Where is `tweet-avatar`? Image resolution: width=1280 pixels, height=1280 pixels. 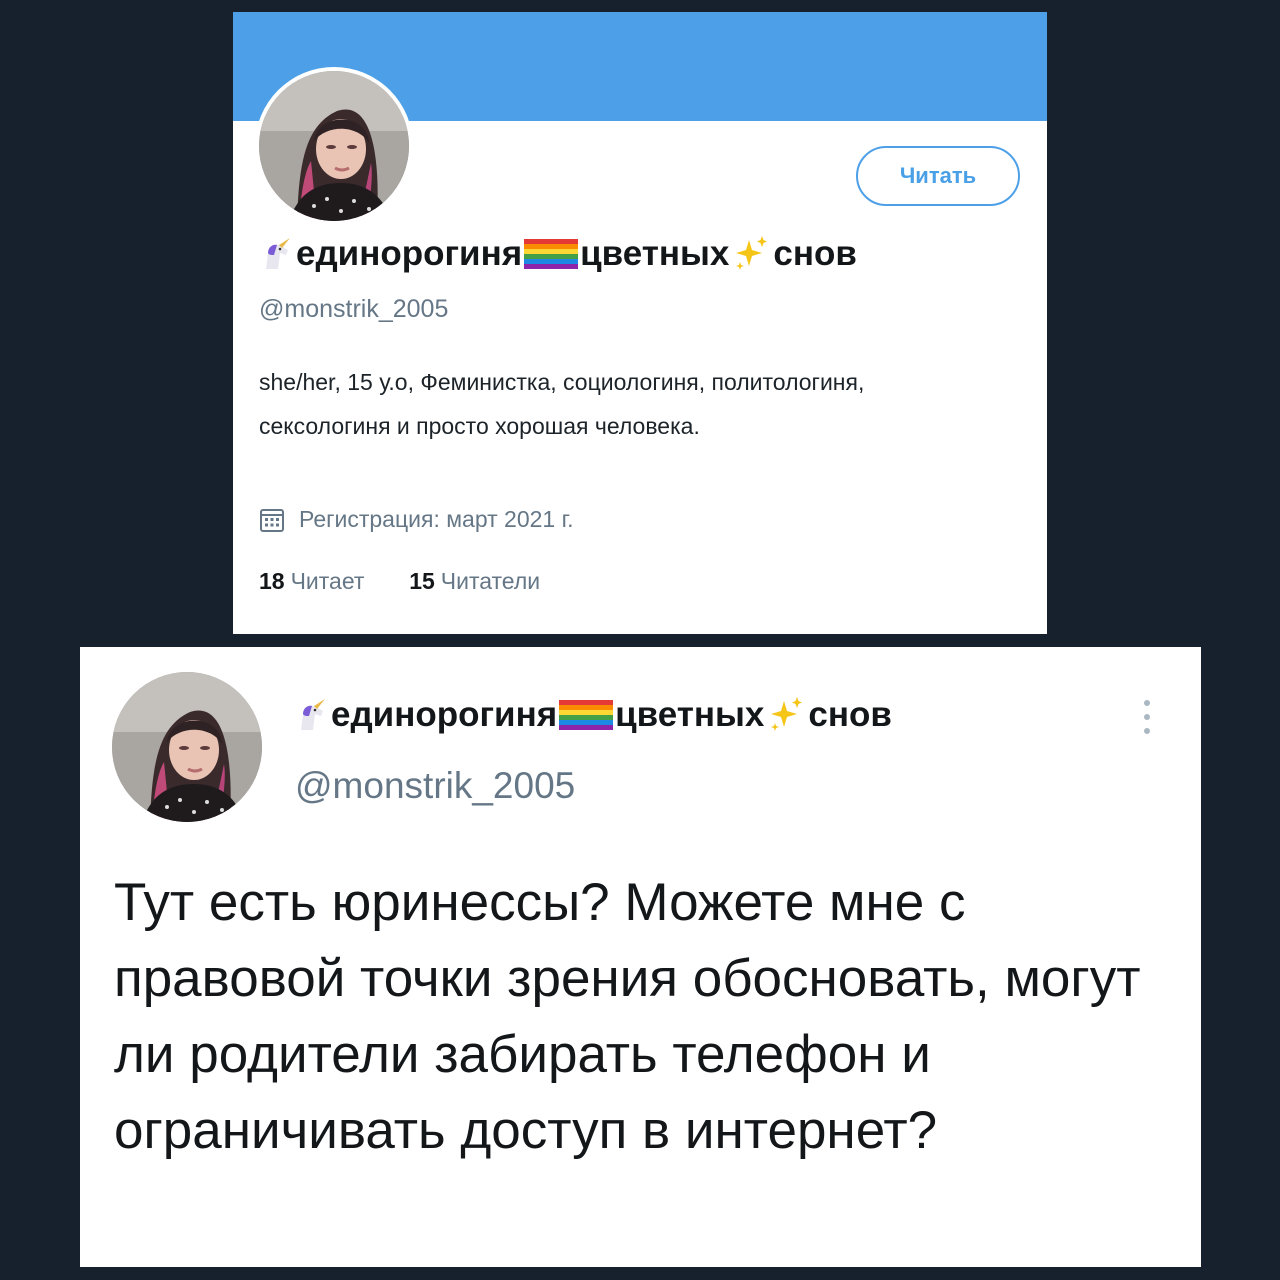 tweet-avatar is located at coordinates (187, 747).